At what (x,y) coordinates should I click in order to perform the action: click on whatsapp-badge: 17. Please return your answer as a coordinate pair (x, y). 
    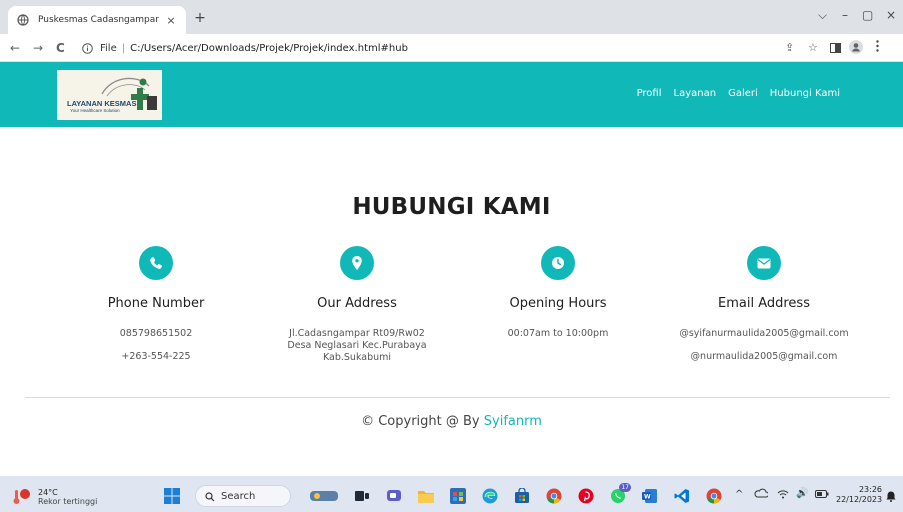
    Looking at the image, I should click on (625, 487).